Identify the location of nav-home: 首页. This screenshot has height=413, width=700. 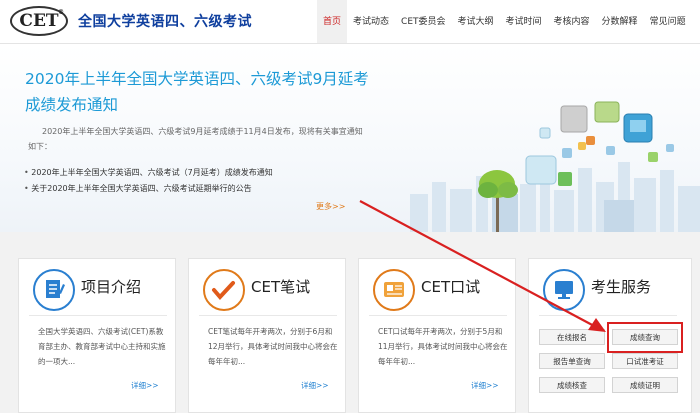
(332, 22).